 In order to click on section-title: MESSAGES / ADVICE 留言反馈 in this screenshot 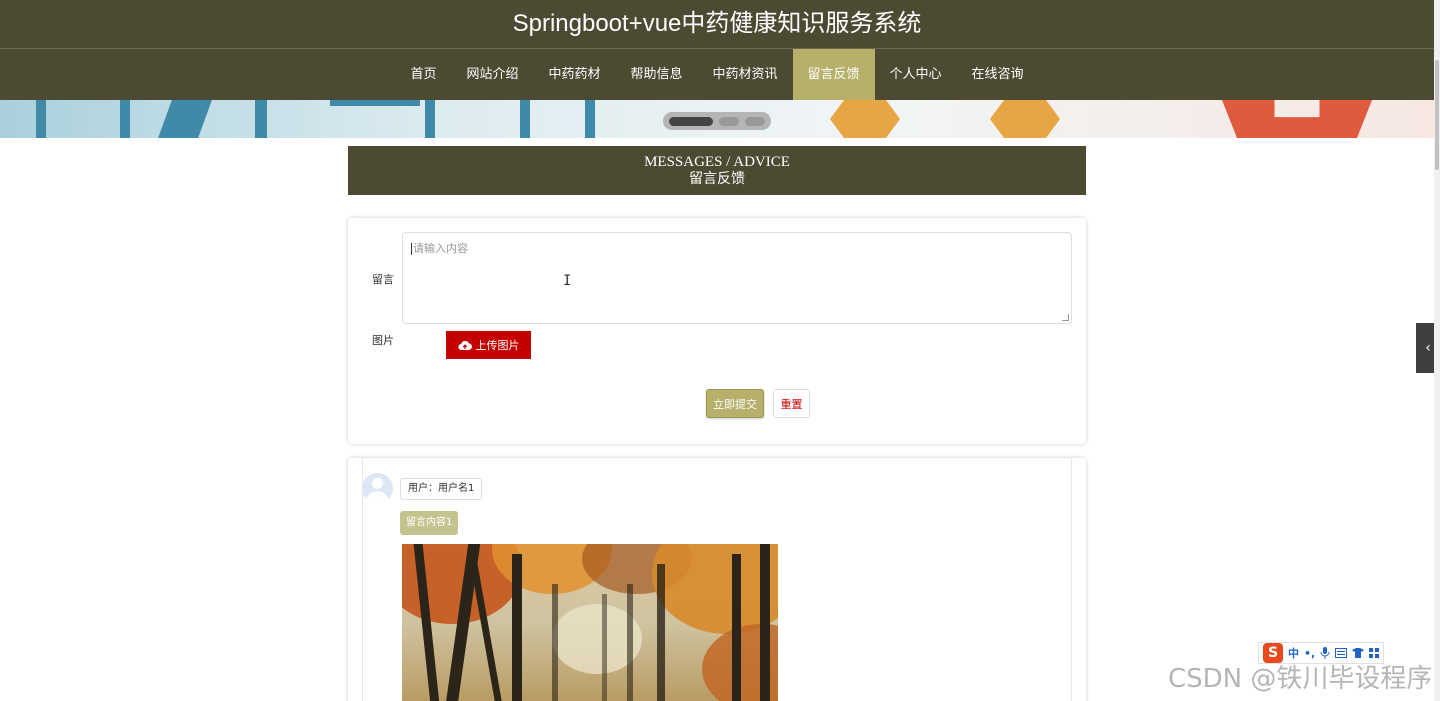, I will do `click(717, 170)`.